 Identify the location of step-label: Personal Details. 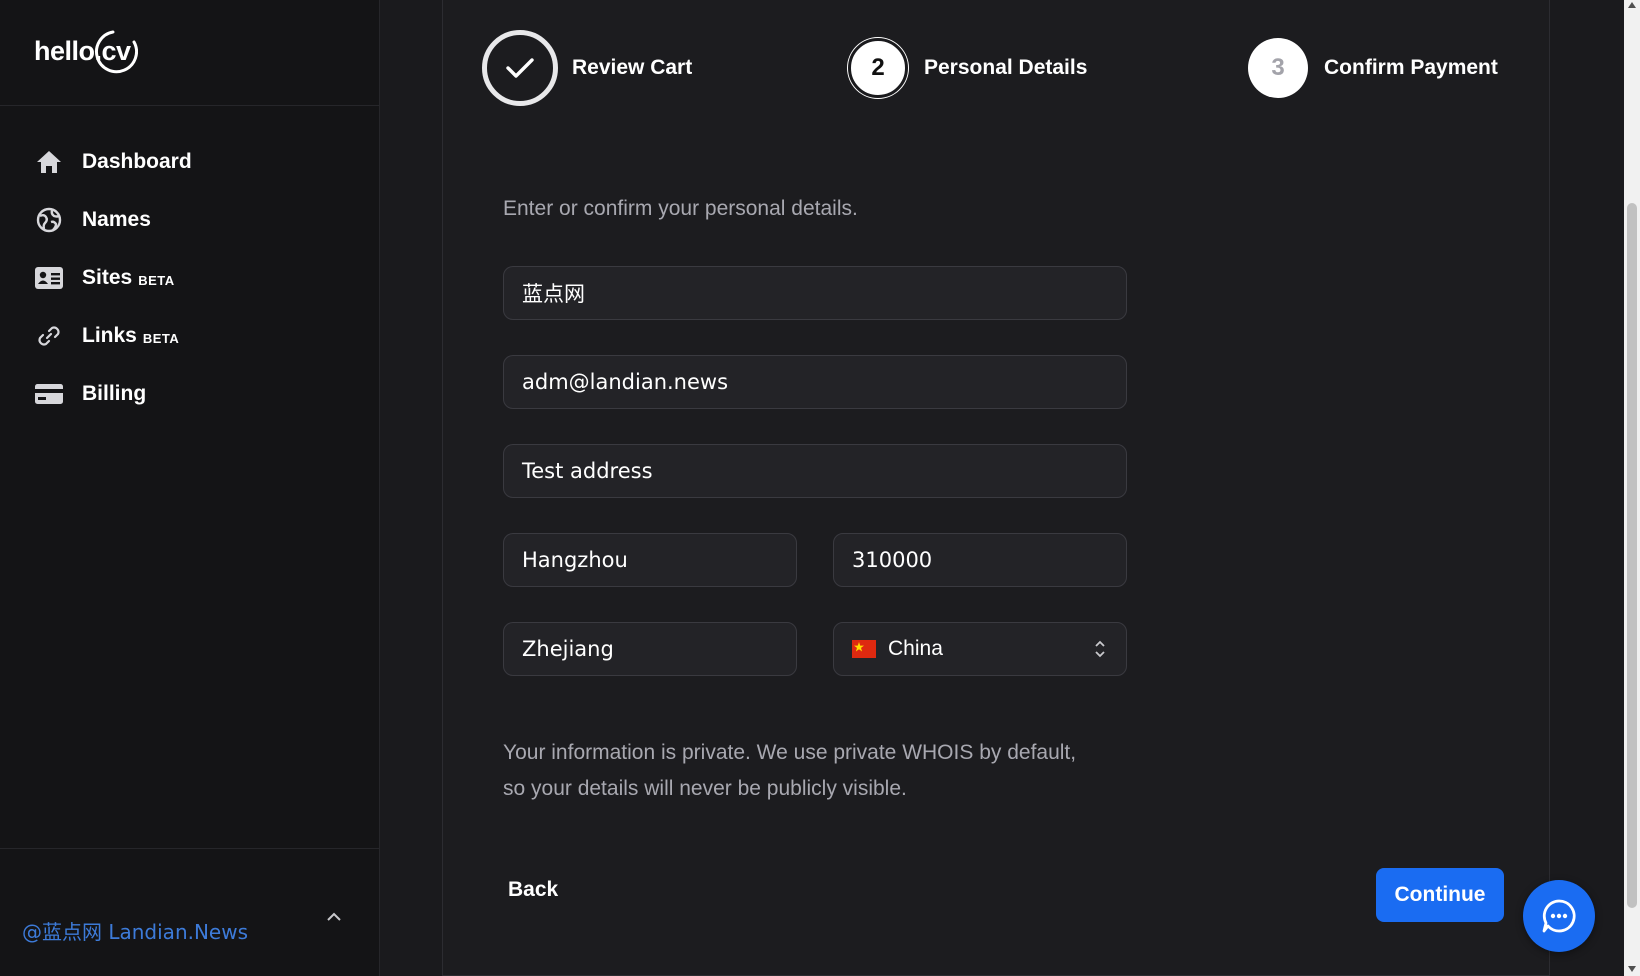
(1006, 67).